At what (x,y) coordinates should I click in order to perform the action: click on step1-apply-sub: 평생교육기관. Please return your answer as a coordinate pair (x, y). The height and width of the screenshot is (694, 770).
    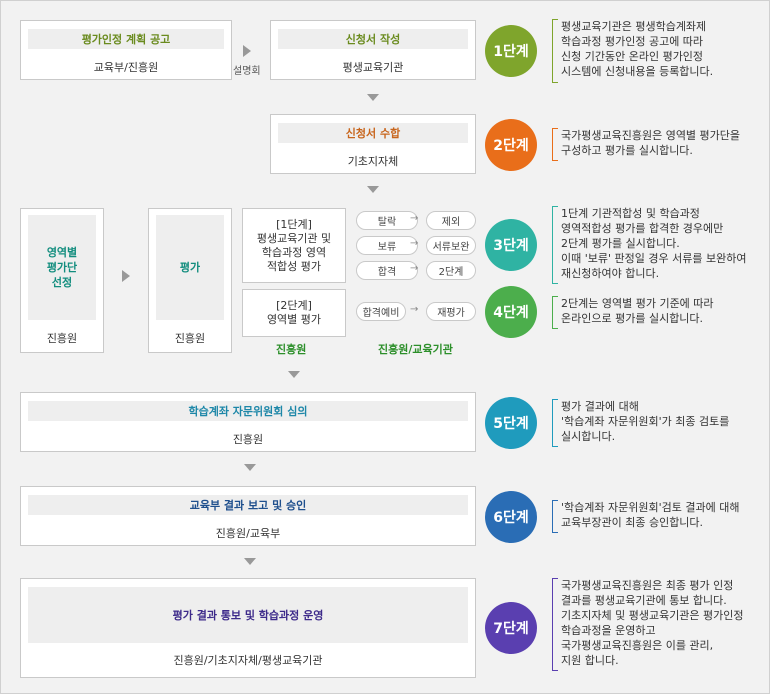
    Looking at the image, I should click on (373, 67).